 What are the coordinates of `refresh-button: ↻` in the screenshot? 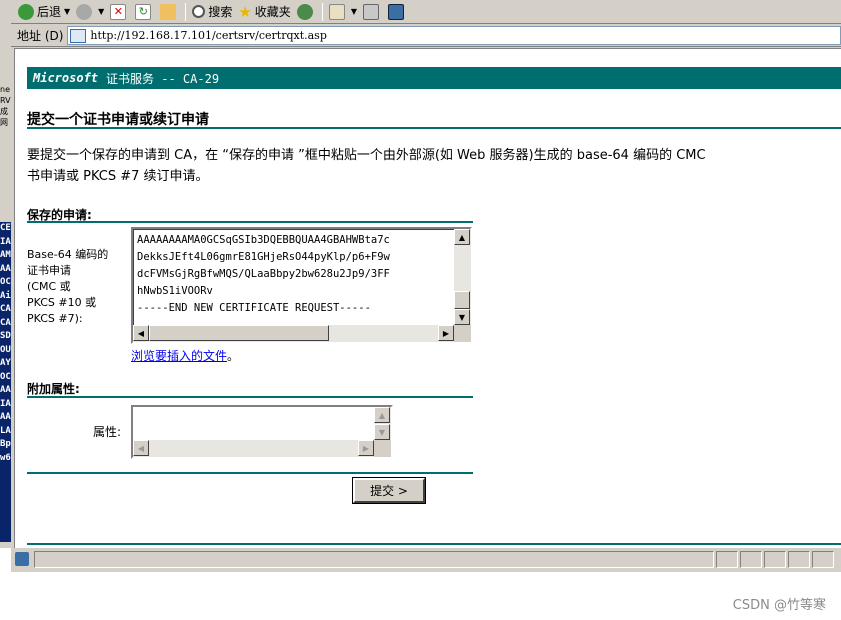 It's located at (144, 12).